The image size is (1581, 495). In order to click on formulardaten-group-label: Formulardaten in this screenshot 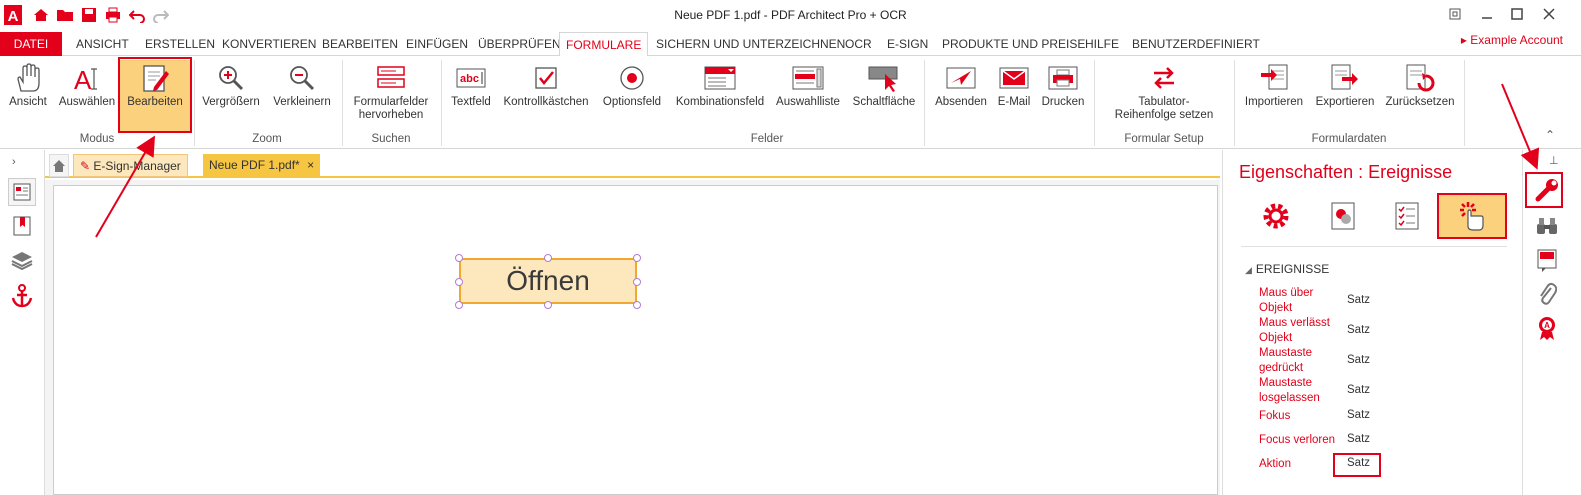, I will do `click(1349, 139)`.